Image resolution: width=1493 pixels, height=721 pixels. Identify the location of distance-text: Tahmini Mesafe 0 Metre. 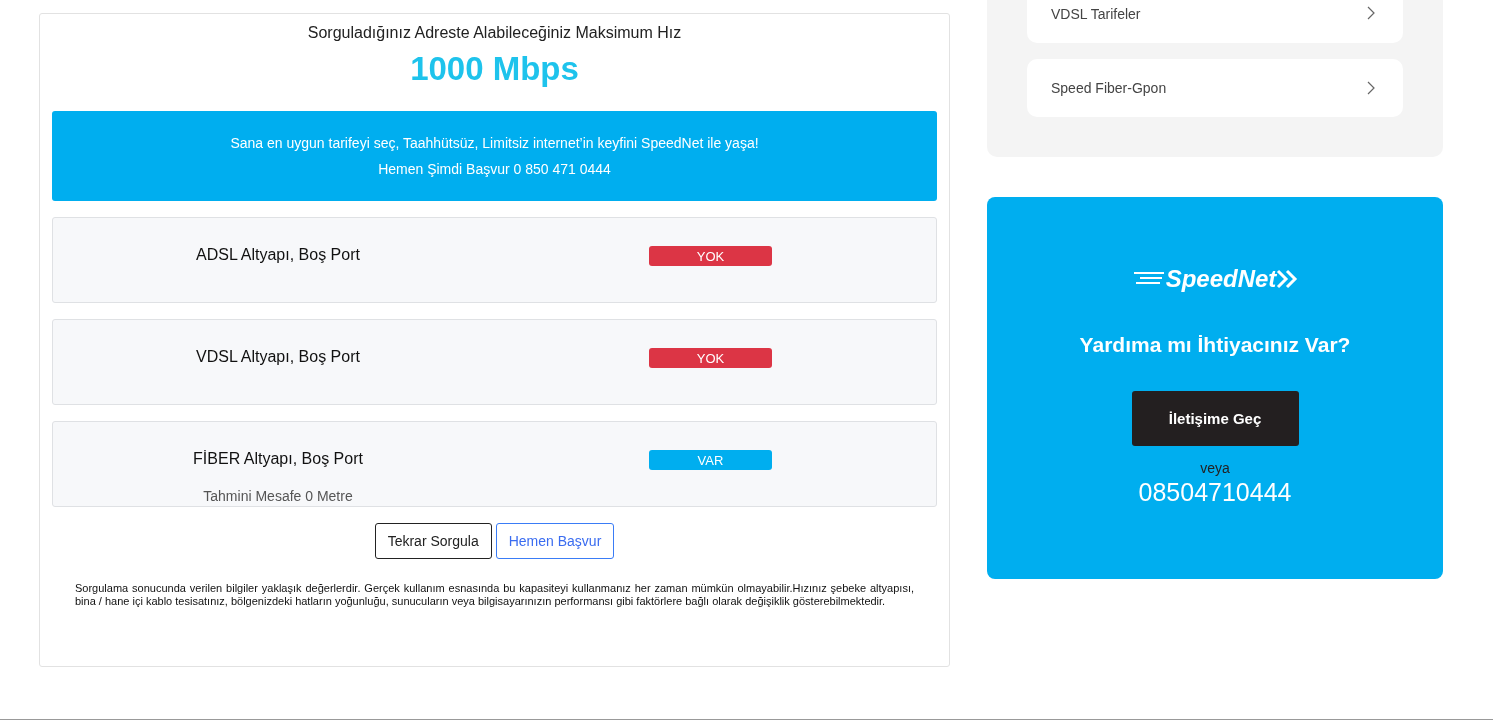
(278, 496).